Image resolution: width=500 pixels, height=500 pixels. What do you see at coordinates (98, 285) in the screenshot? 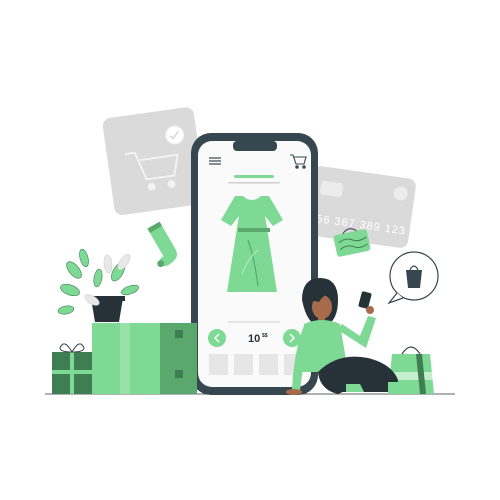
I see `potted-plant` at bounding box center [98, 285].